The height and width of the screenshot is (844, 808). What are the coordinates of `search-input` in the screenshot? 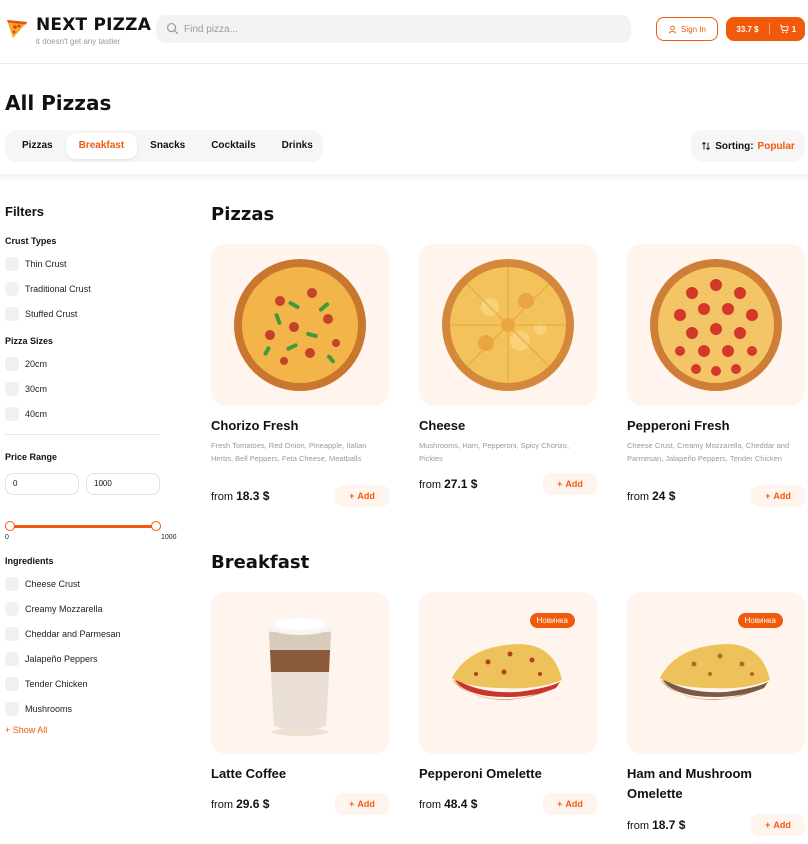 It's located at (399, 29).